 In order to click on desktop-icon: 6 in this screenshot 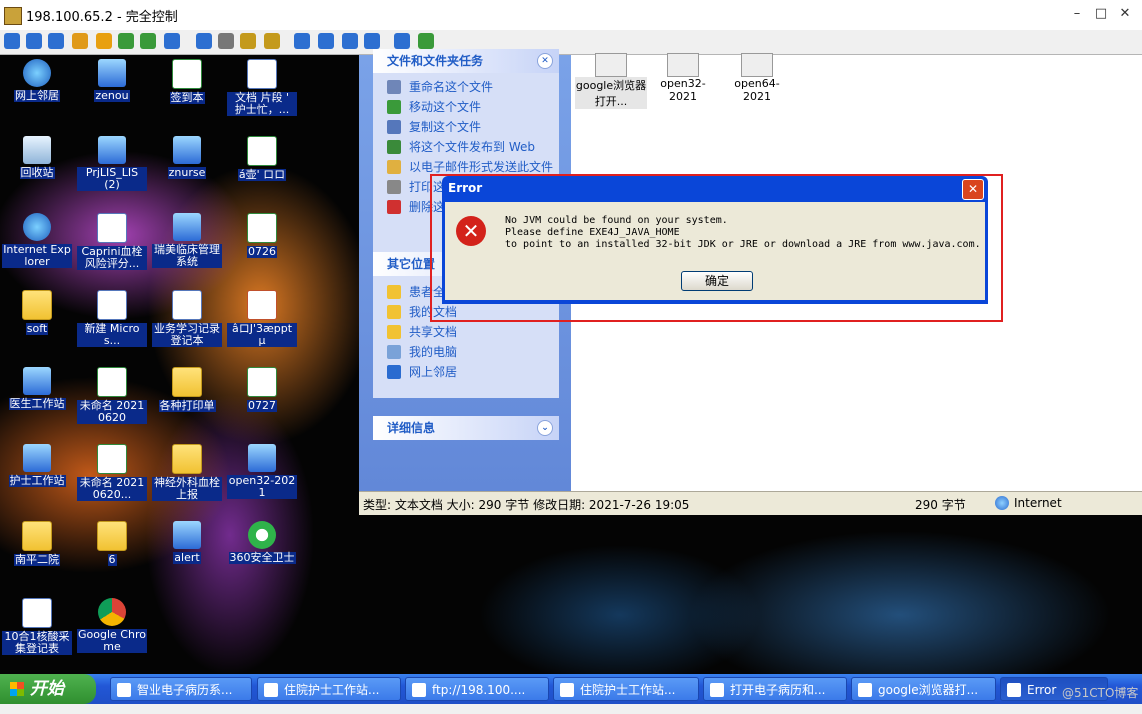, I will do `click(112, 543)`.